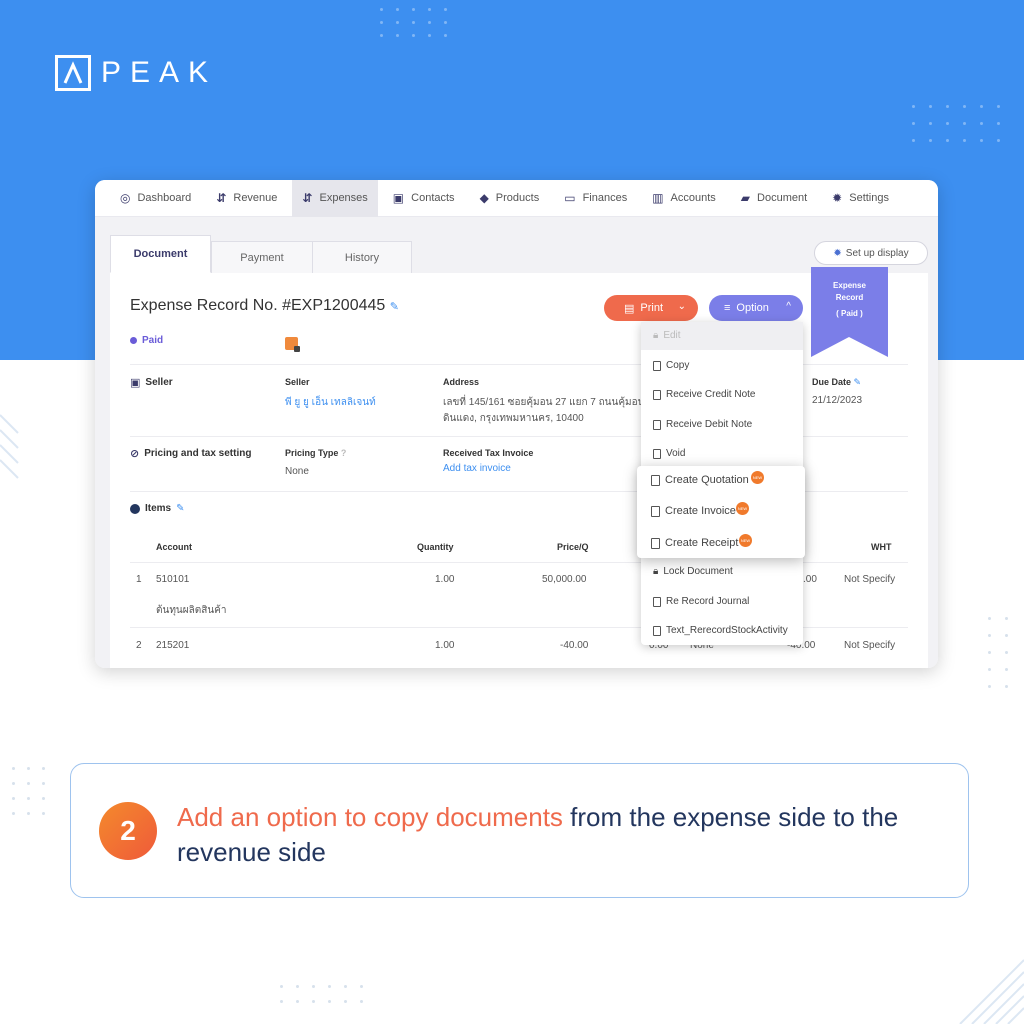 The height and width of the screenshot is (1024, 1024). Describe the element at coordinates (991, 991) in the screenshot. I see `decor-stripes-bottom-right` at that location.